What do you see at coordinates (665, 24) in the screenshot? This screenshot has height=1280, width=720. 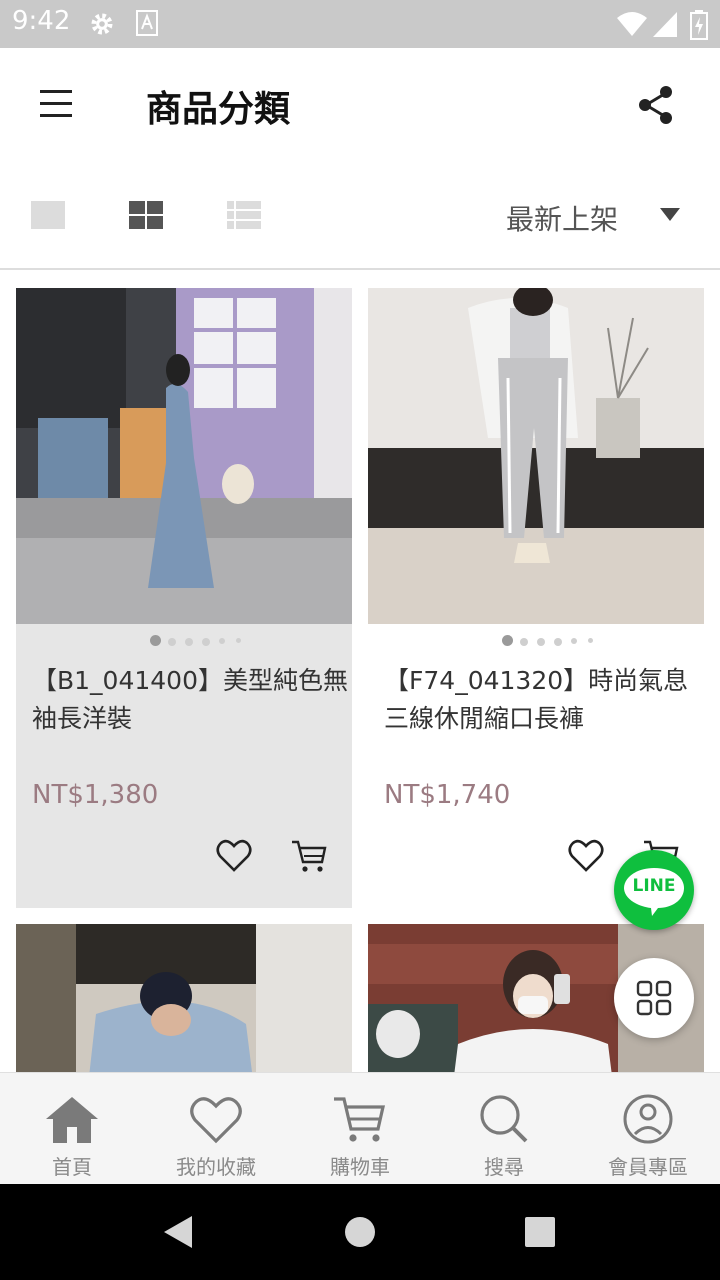 I see `signal-icon` at bounding box center [665, 24].